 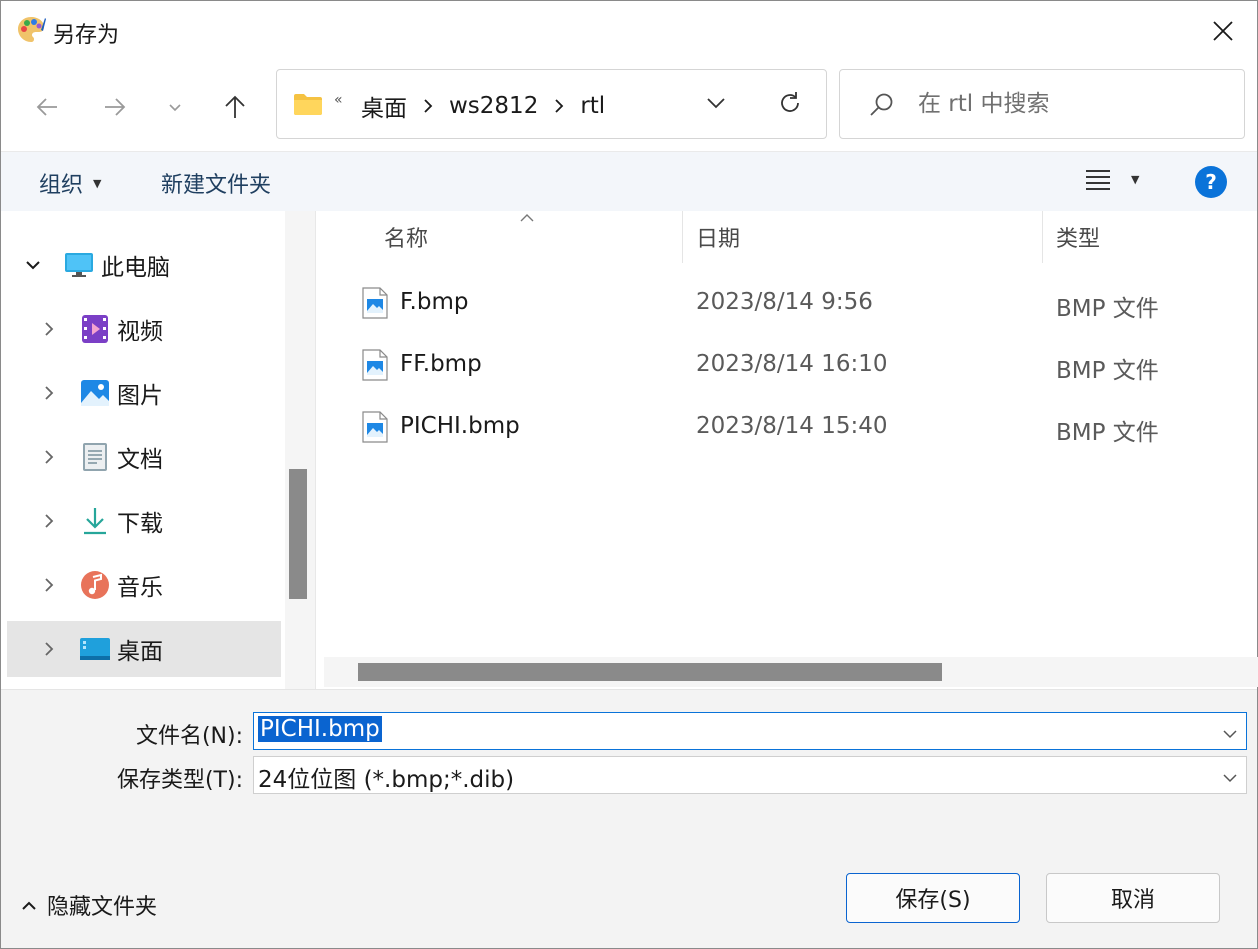 I want to click on tree-item-documents: 文档, so click(x=144, y=457).